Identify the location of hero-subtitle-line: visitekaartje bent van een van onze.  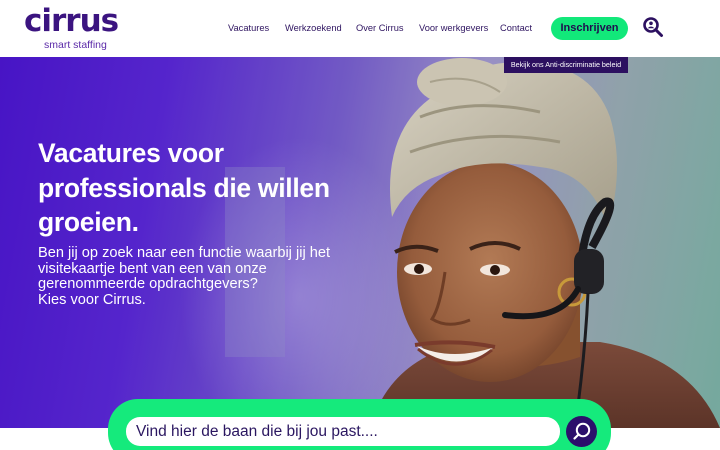
(152, 268).